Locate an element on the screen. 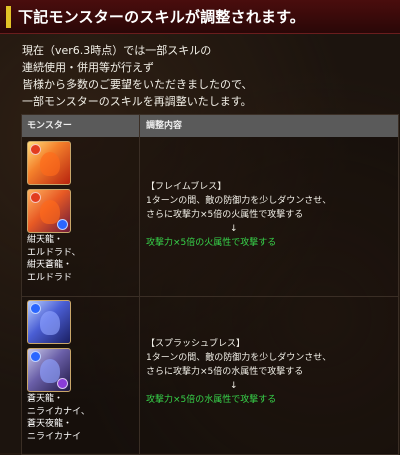 This screenshot has width=400, height=455. monster-name-line: ニライカナイ is located at coordinates (54, 436).